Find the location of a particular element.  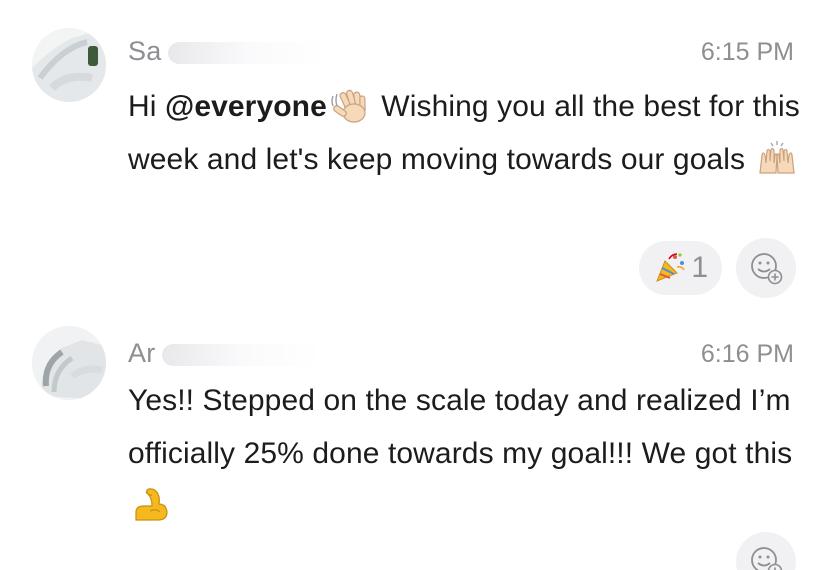

flexed-biceps-icon is located at coordinates (151, 505).